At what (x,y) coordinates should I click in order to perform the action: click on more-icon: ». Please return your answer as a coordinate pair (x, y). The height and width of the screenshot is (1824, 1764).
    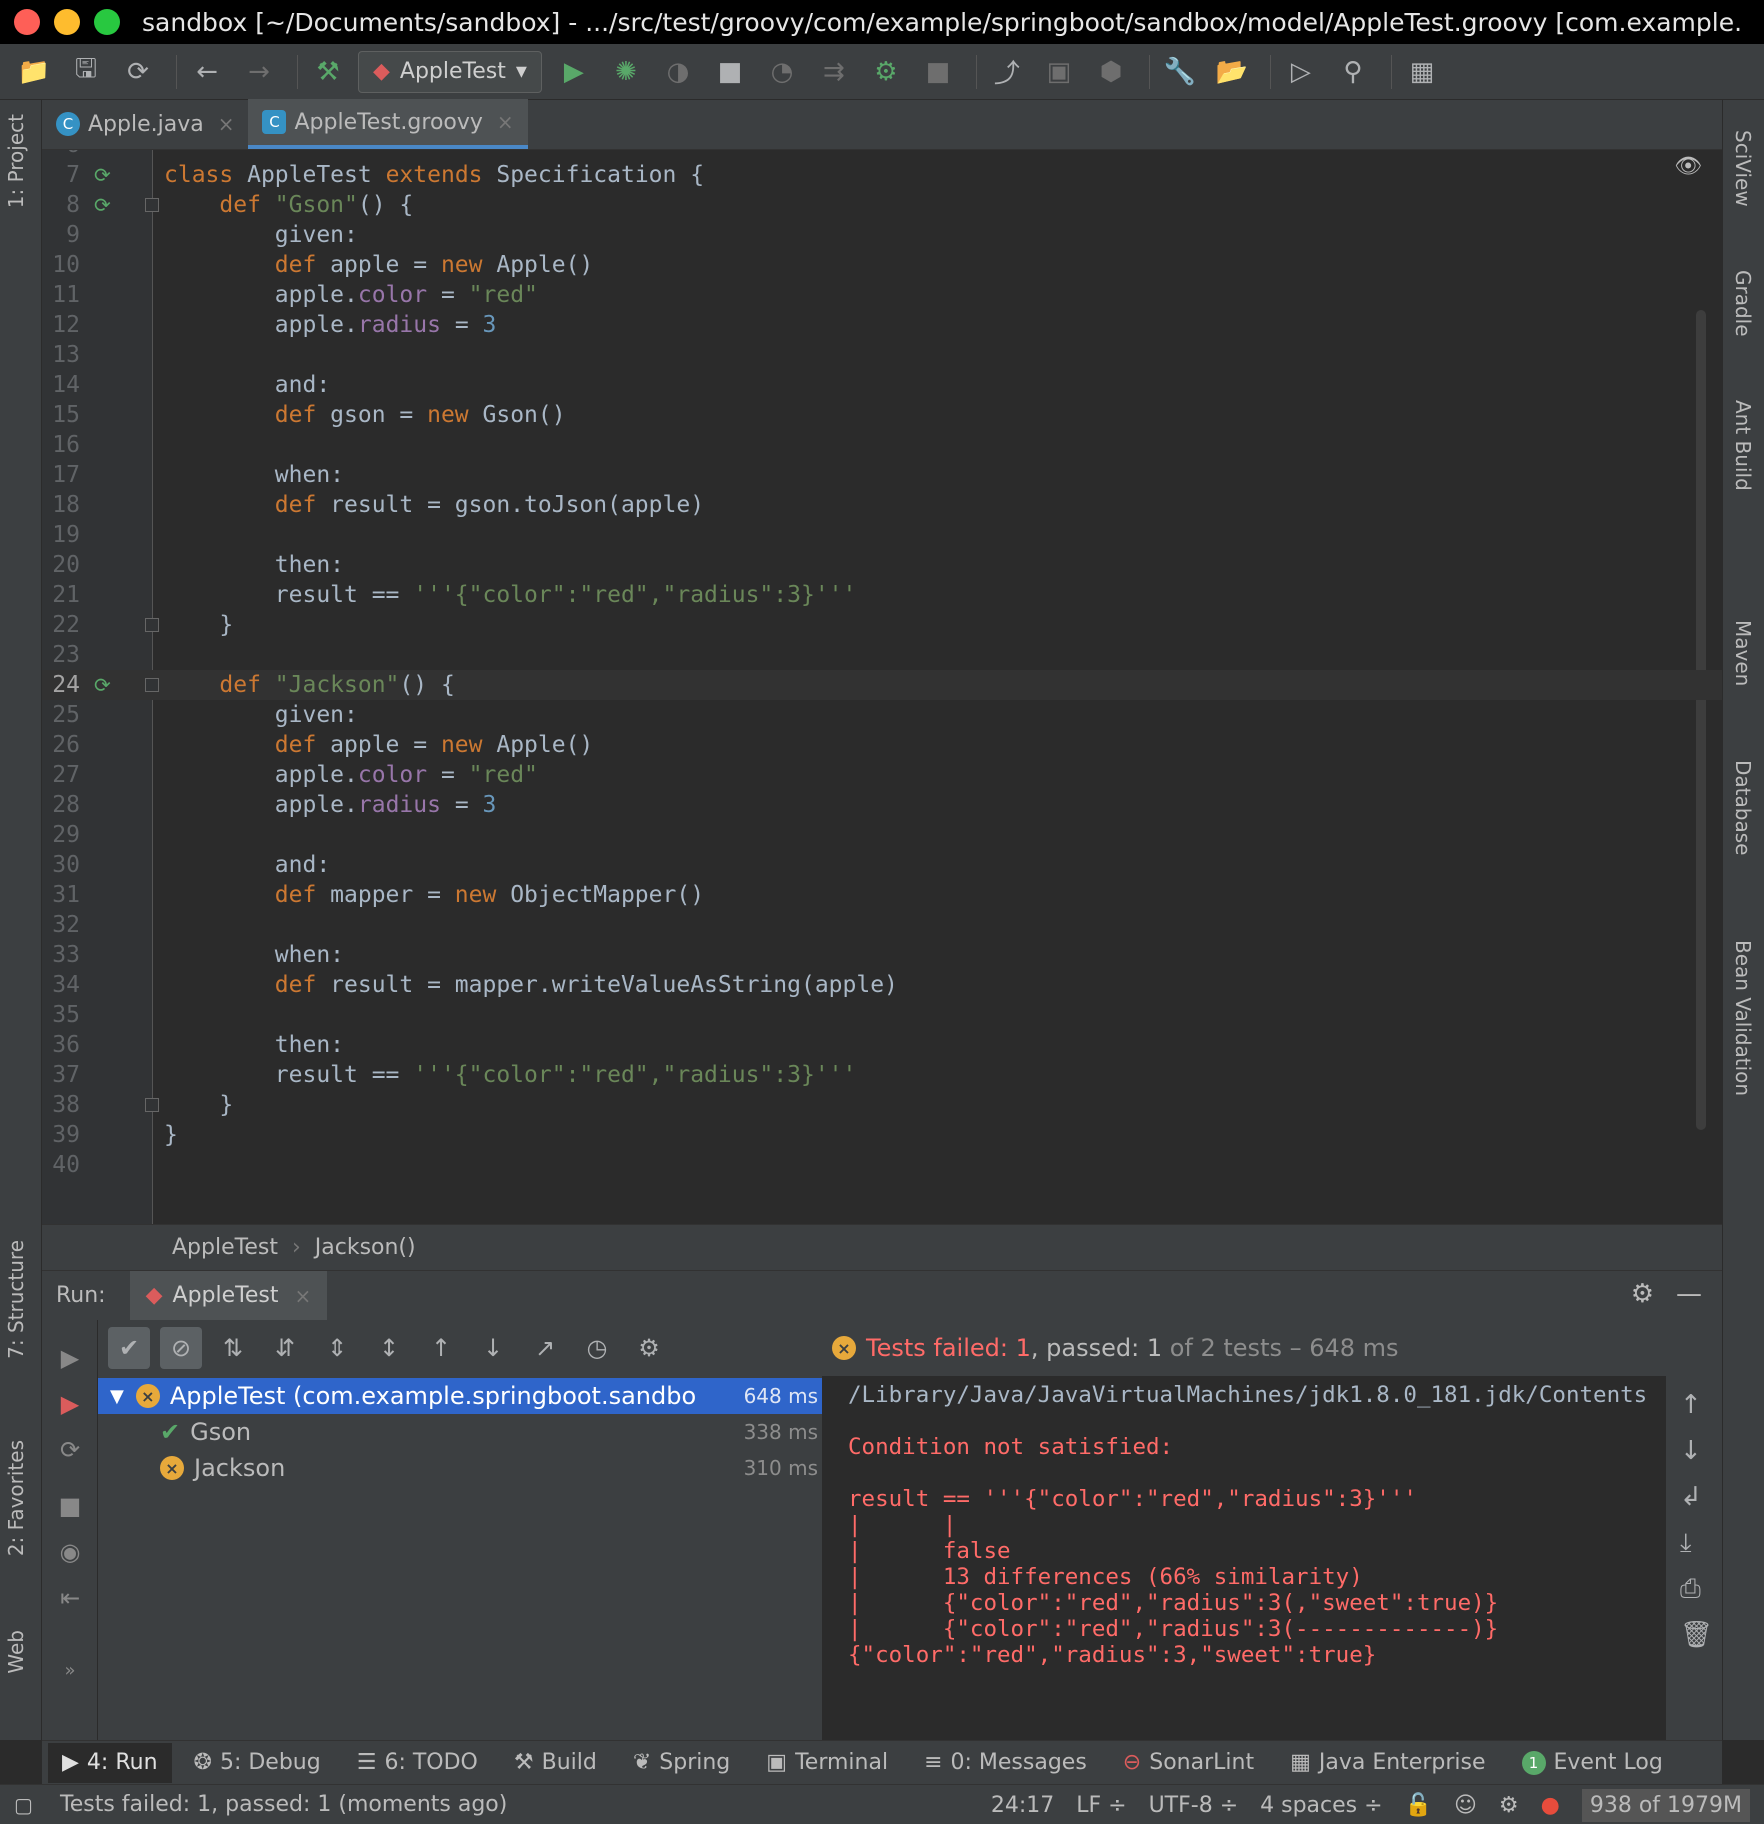
    Looking at the image, I should click on (70, 1674).